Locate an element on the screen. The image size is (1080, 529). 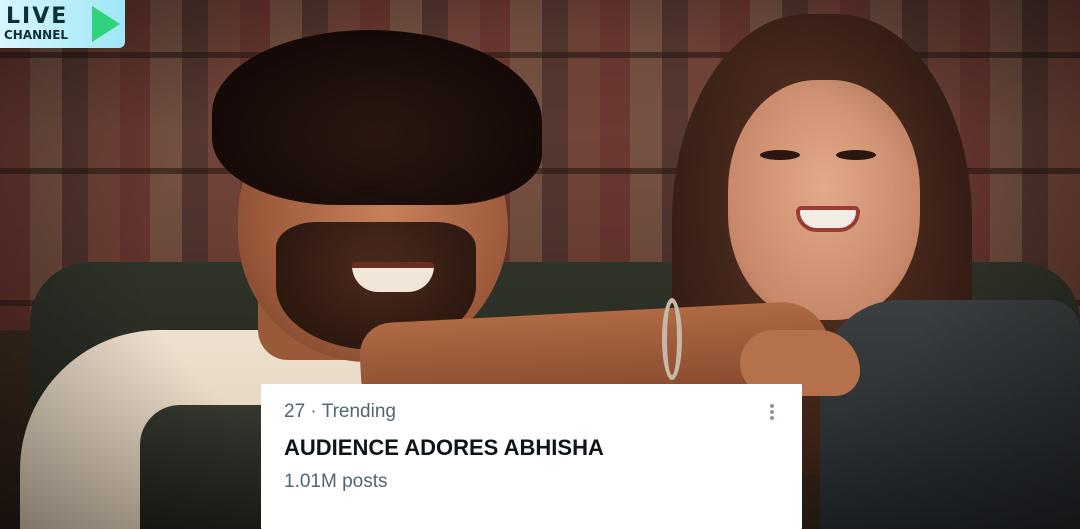
trend-rank: 27 is located at coordinates (295, 411).